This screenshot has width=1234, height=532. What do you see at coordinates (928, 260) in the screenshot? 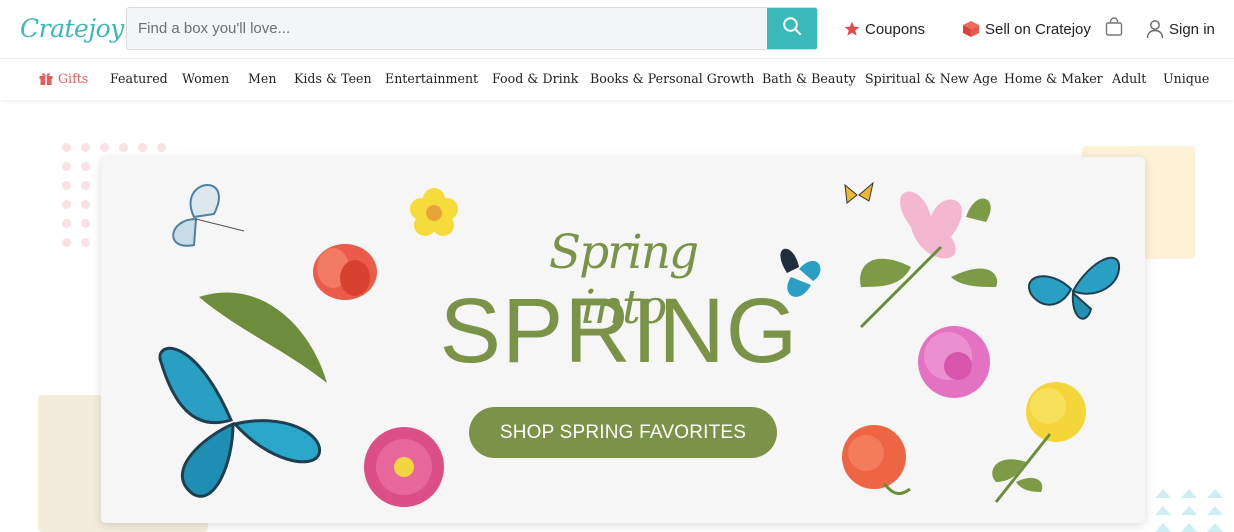
I see `lily-illustration` at bounding box center [928, 260].